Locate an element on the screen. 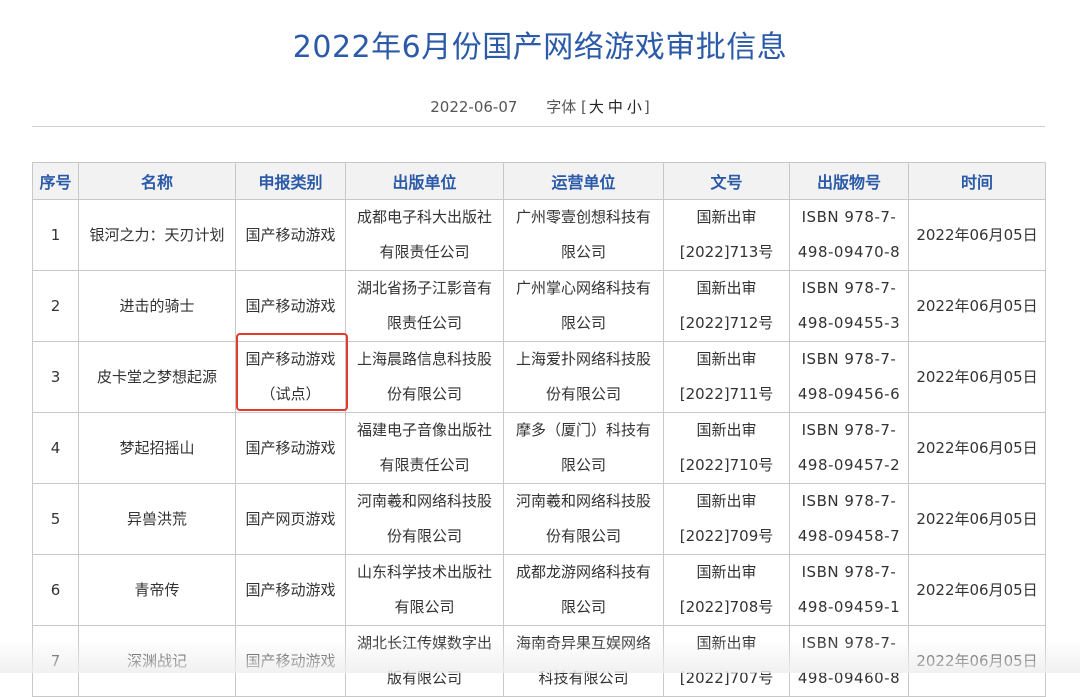  publisher-cell-line: 山东科学技术出版社 is located at coordinates (424, 572).